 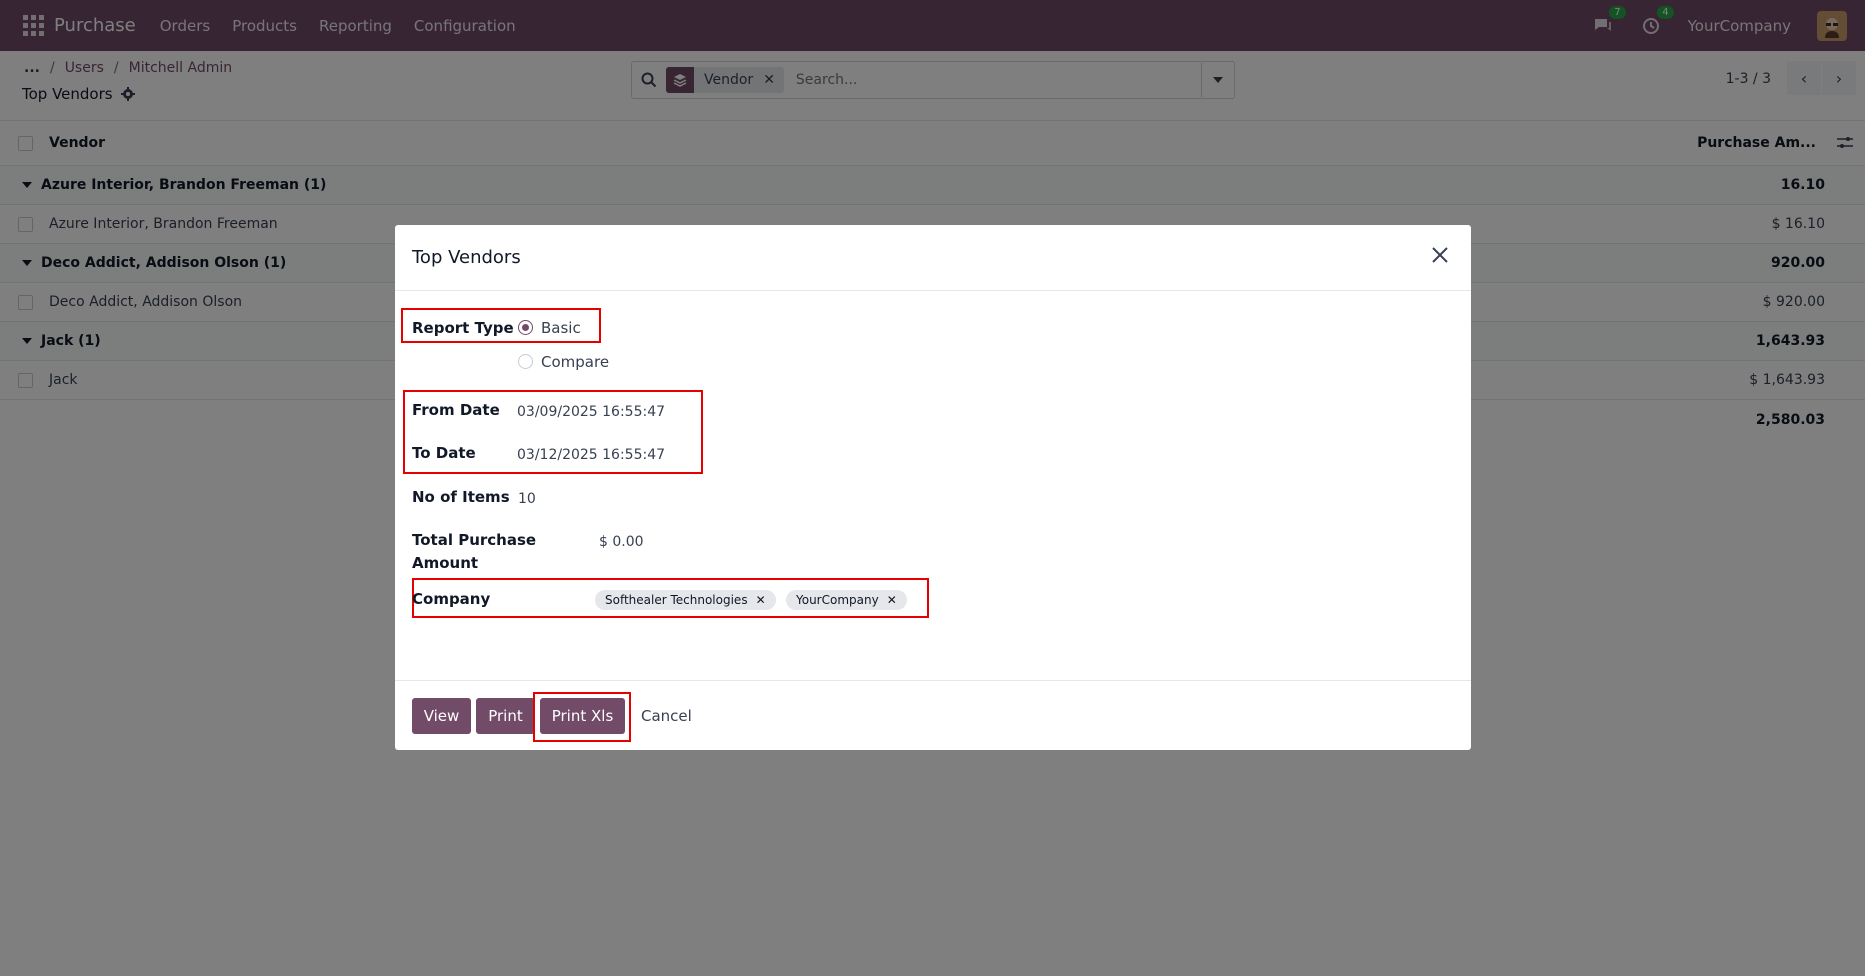 I want to click on to-date-field: 03/12/2025 16:55:47, so click(x=591, y=455).